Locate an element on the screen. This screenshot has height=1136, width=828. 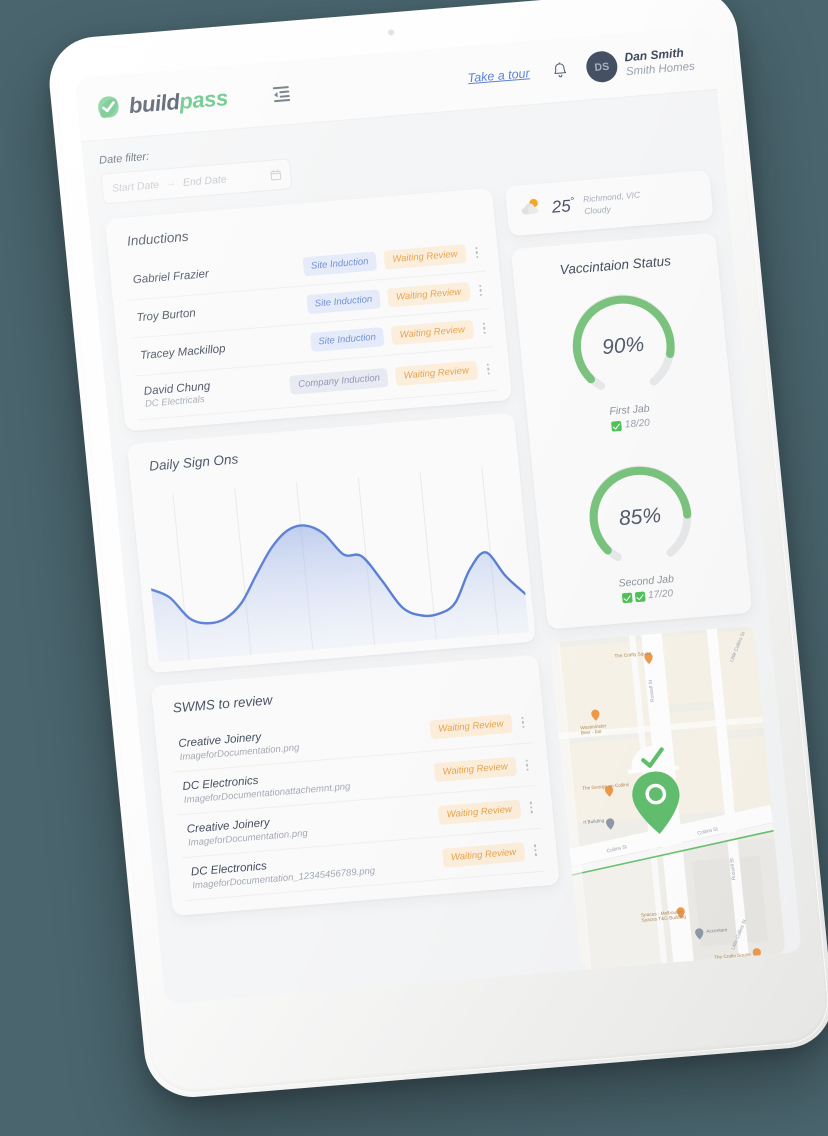
weather-location-block: Richmond, VIC Cloudy is located at coordinates (611, 202).